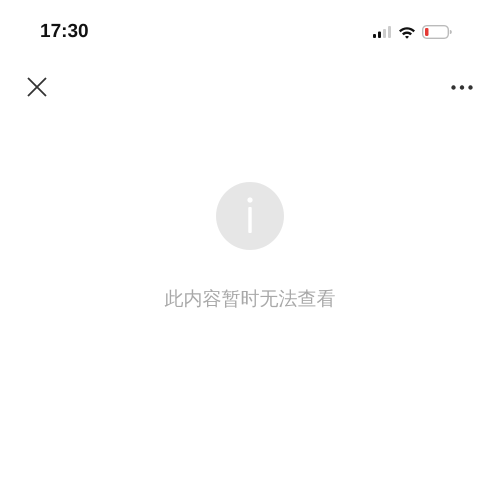 This screenshot has height=487, width=500. I want to click on battery-icon, so click(437, 32).